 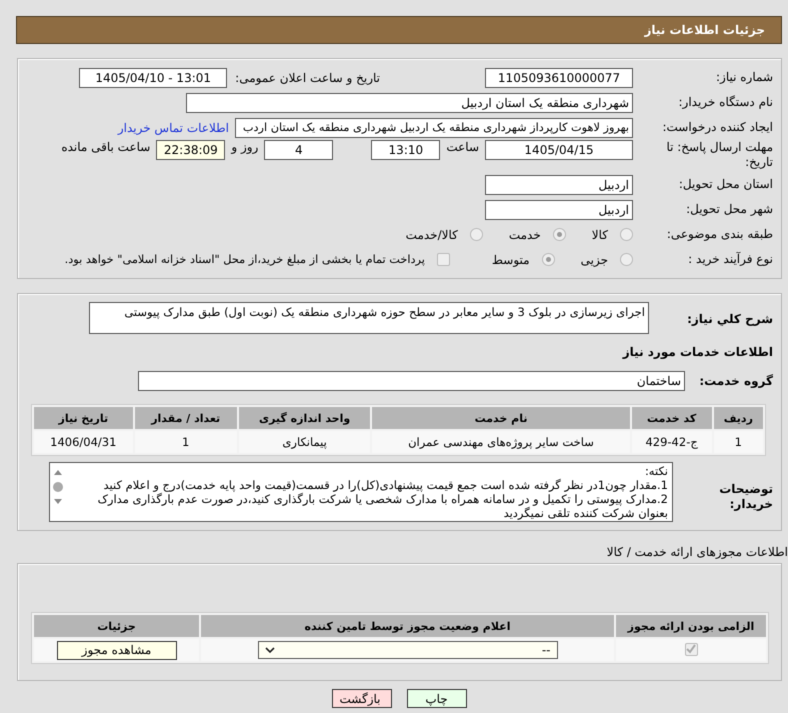 What do you see at coordinates (524, 235) in the screenshot?
I see `radio-label: خدمت` at bounding box center [524, 235].